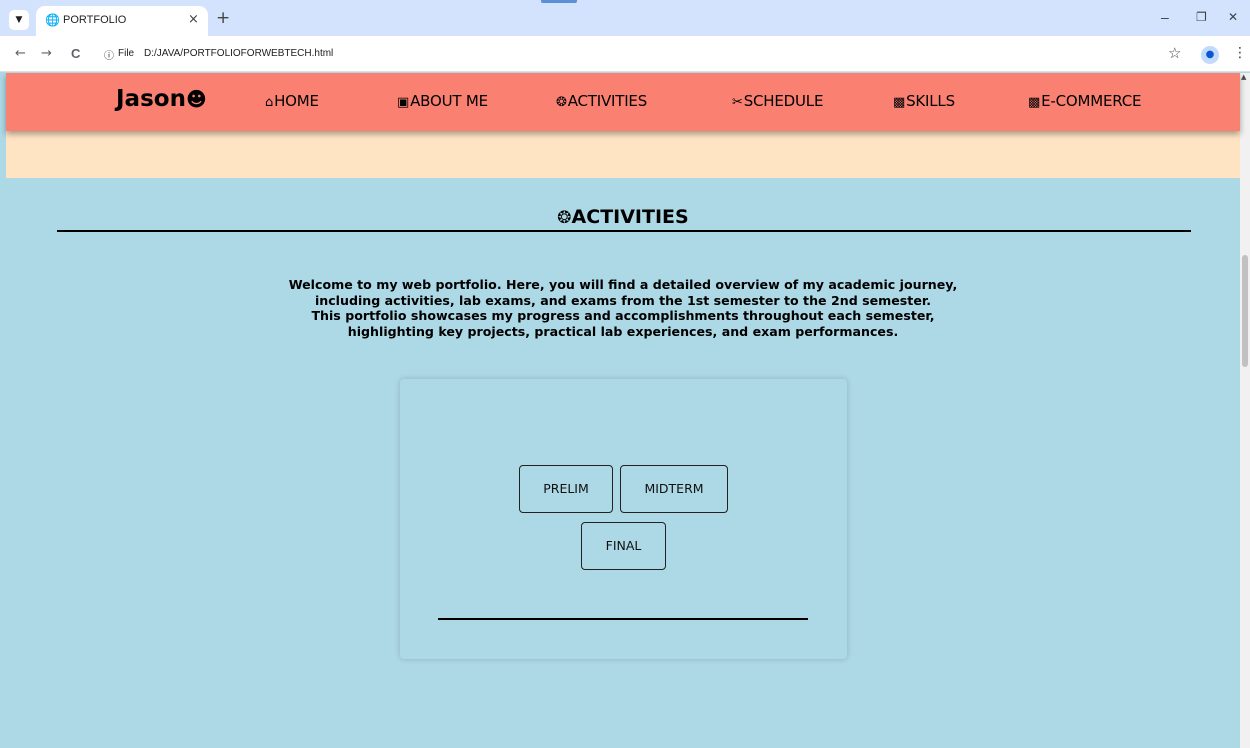 The width and height of the screenshot is (1250, 748). Describe the element at coordinates (783, 101) in the screenshot. I see `nav-item-schedule-label: SCHEDULE` at that location.